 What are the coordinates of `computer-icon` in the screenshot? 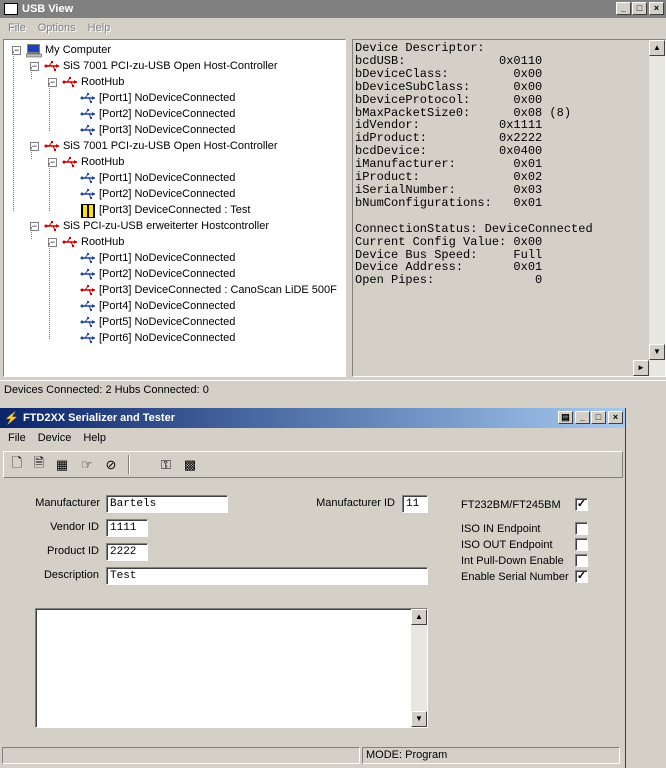 It's located at (34, 51).